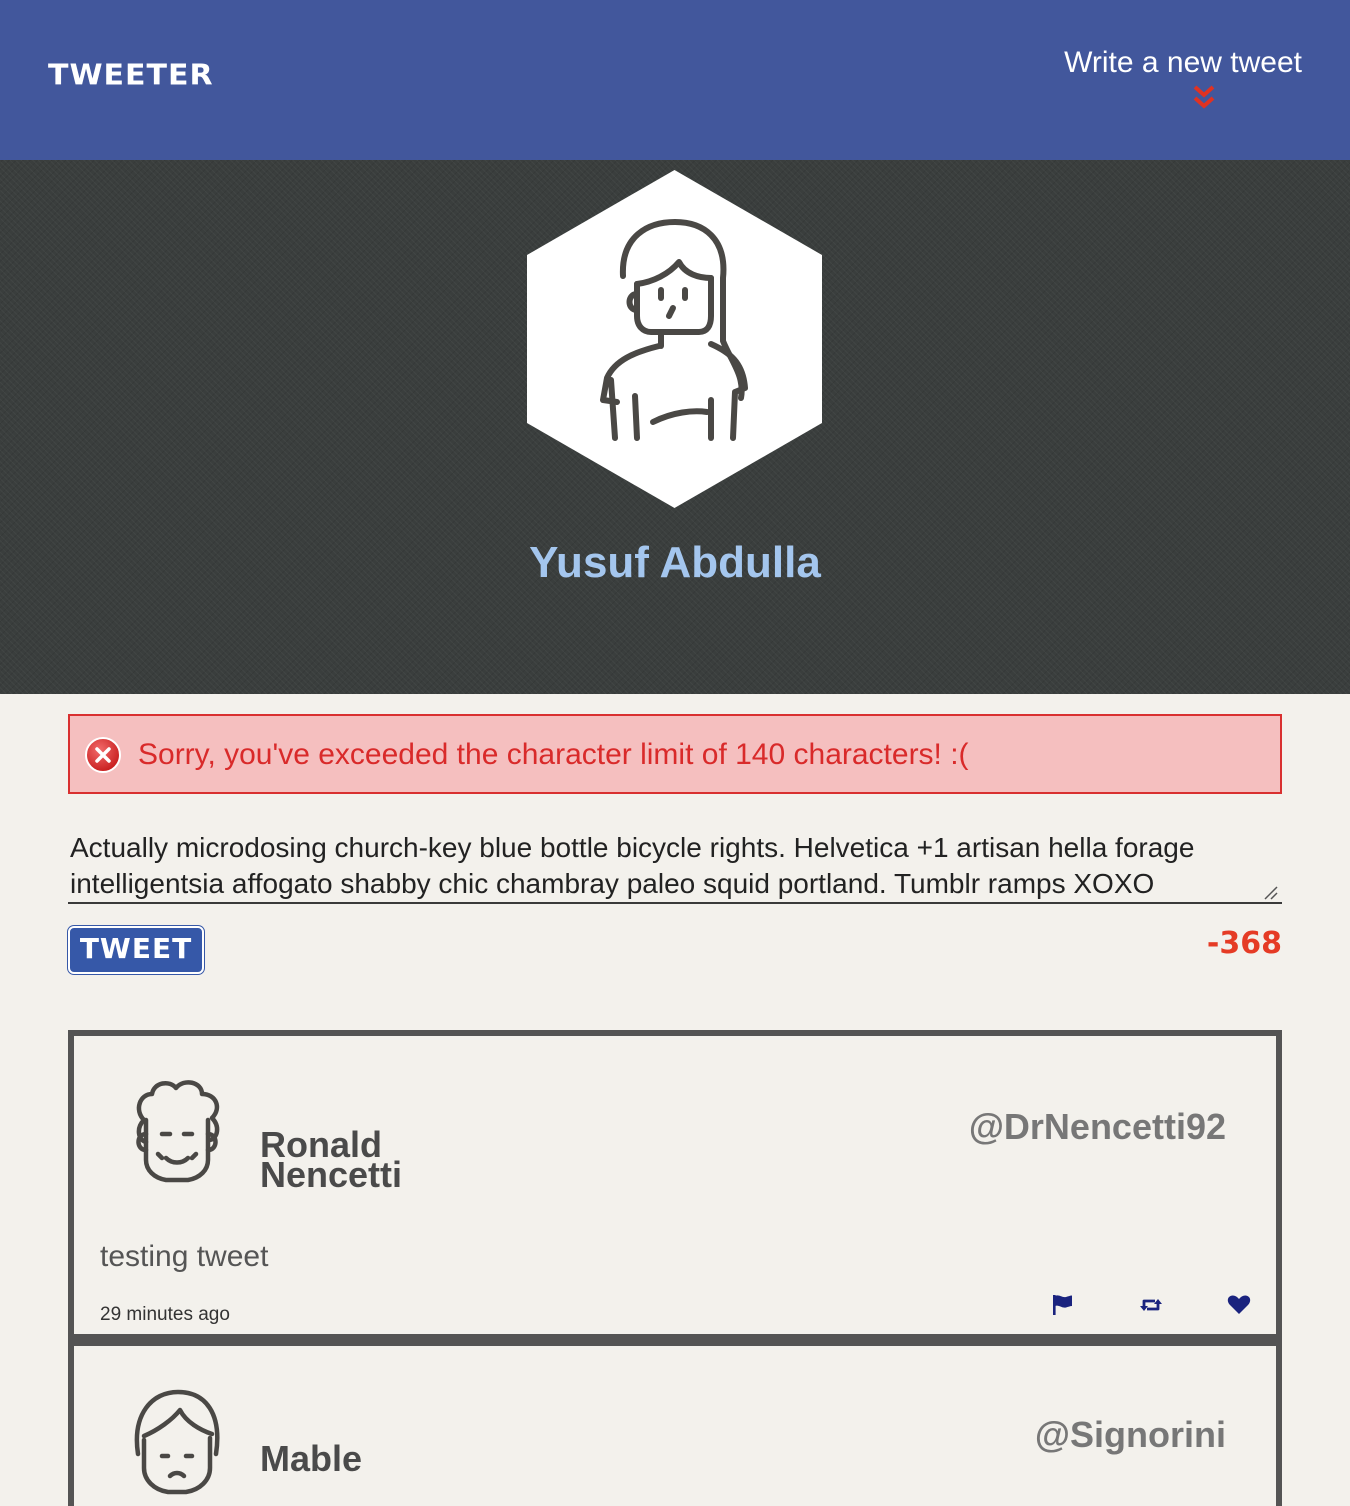 This screenshot has width=1350, height=1506. I want to click on compose-toggle-label: Write a new tweet, so click(1183, 63).